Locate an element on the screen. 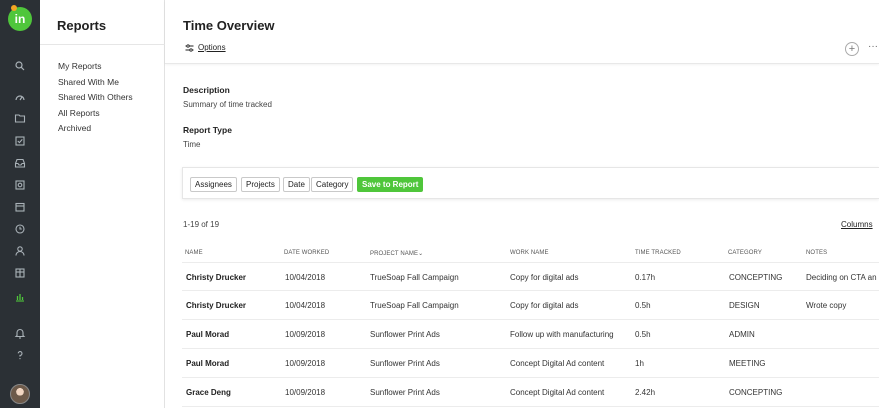 The width and height of the screenshot is (879, 408). user-icon is located at coordinates (20, 251).